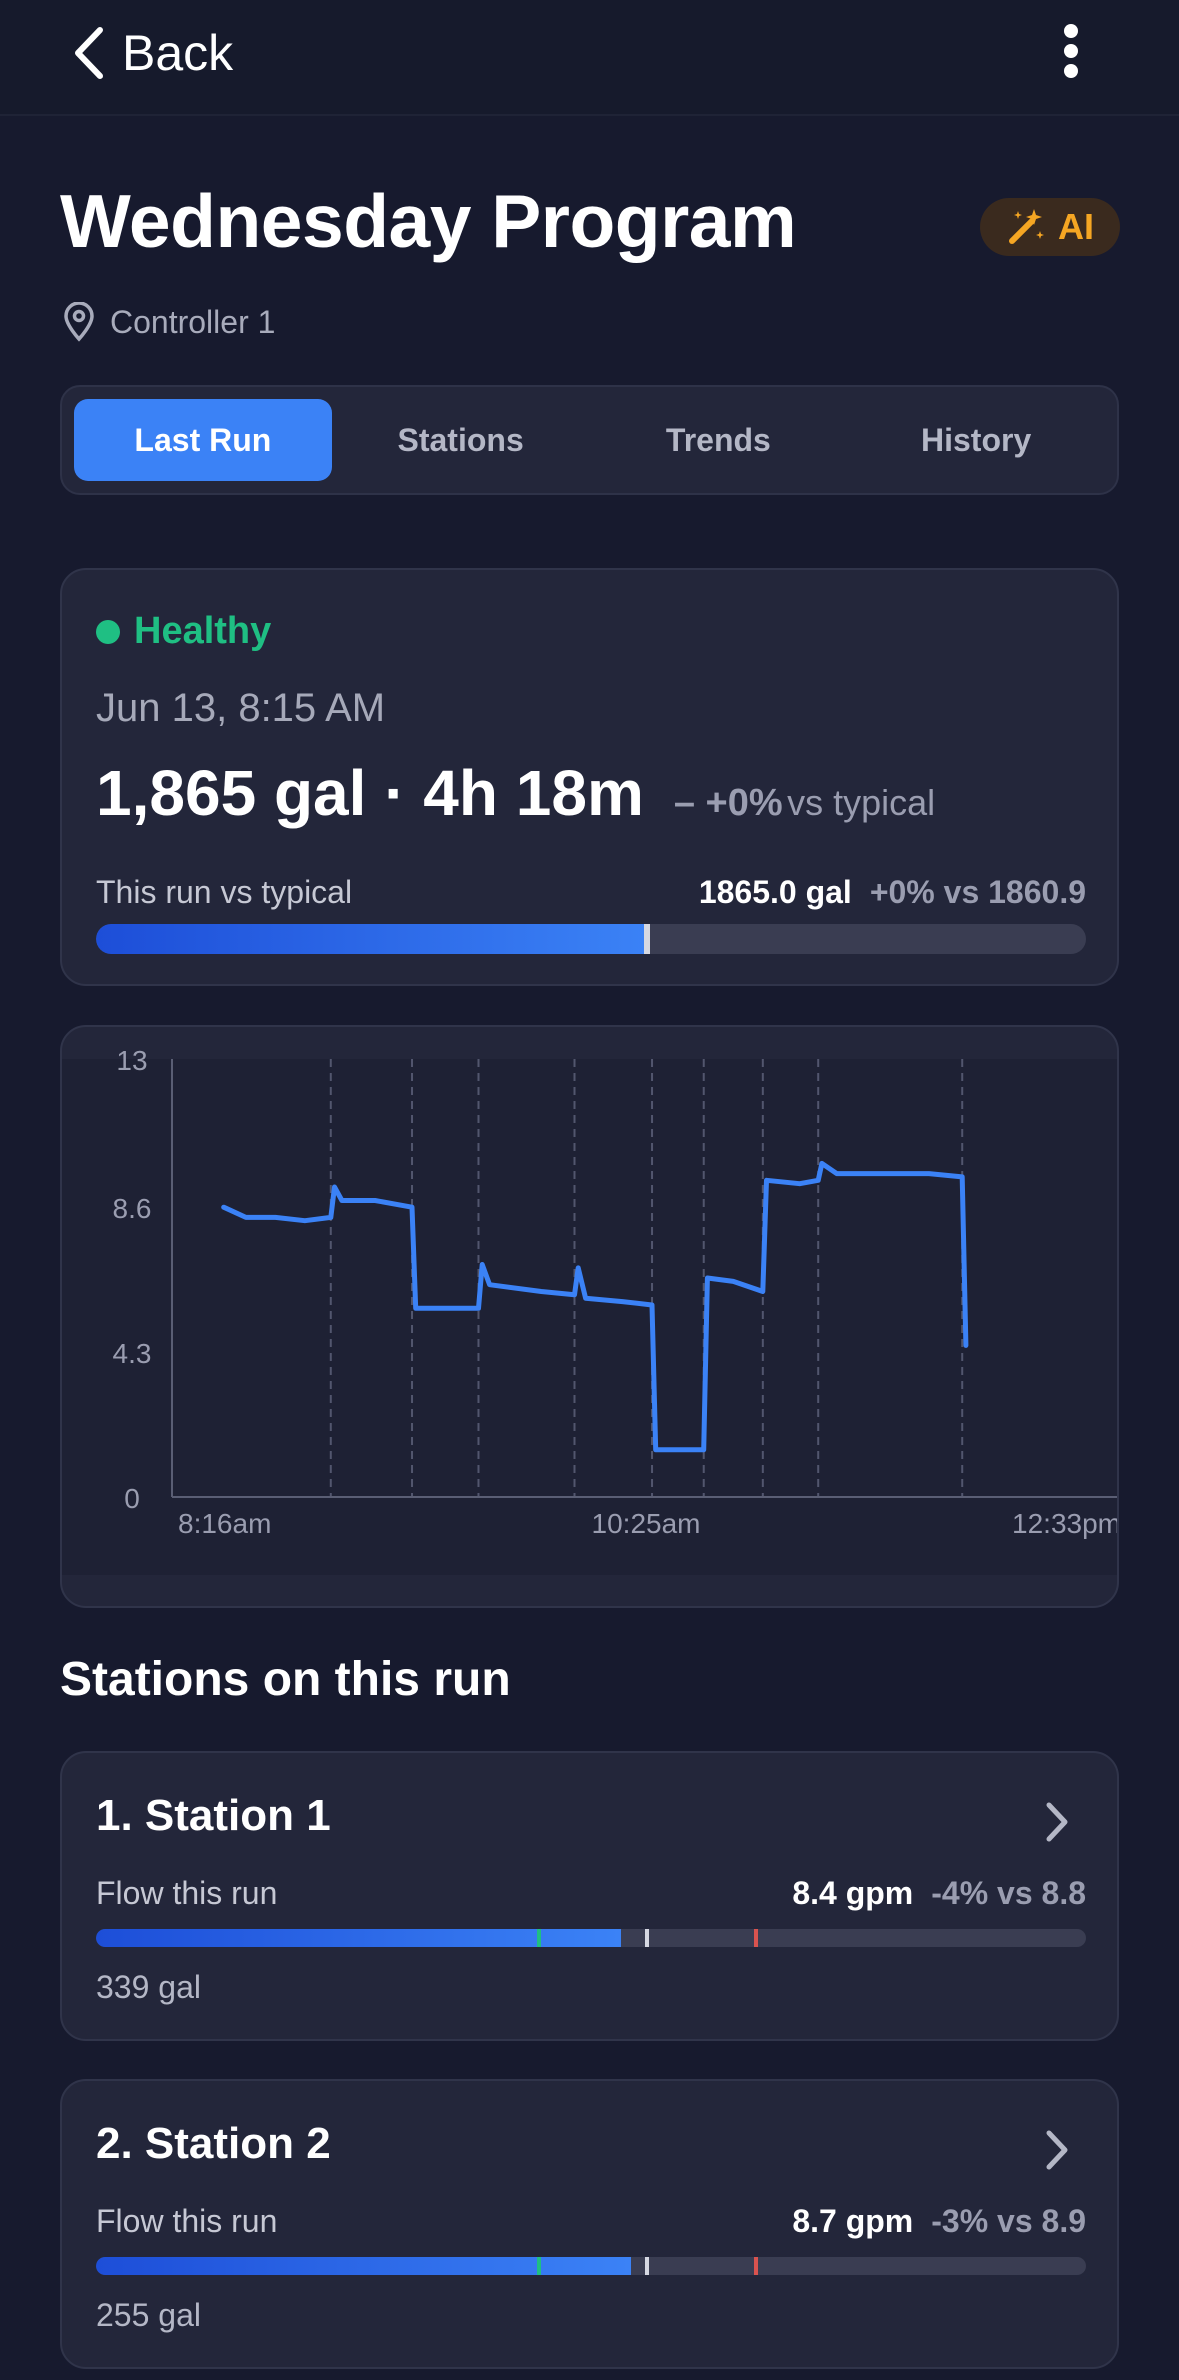 The width and height of the screenshot is (1179, 2380). Describe the element at coordinates (370, 793) in the screenshot. I see `run-total: 1,865 gal · 4h 18m` at that location.